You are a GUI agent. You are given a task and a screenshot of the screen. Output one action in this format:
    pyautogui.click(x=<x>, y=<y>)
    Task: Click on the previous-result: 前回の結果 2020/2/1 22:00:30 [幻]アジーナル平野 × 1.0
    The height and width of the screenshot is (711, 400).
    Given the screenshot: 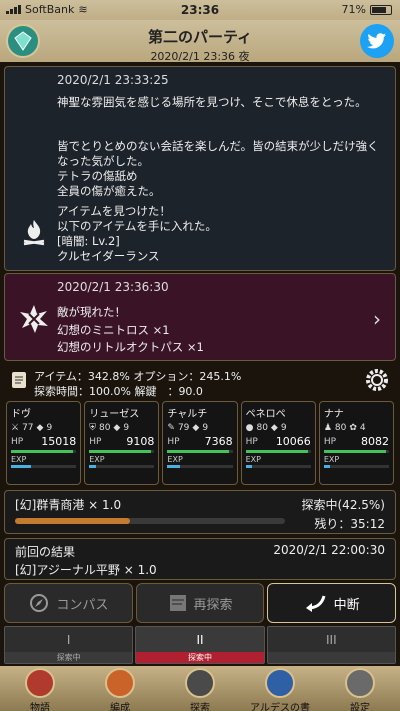 What is the action you would take?
    pyautogui.click(x=200, y=559)
    